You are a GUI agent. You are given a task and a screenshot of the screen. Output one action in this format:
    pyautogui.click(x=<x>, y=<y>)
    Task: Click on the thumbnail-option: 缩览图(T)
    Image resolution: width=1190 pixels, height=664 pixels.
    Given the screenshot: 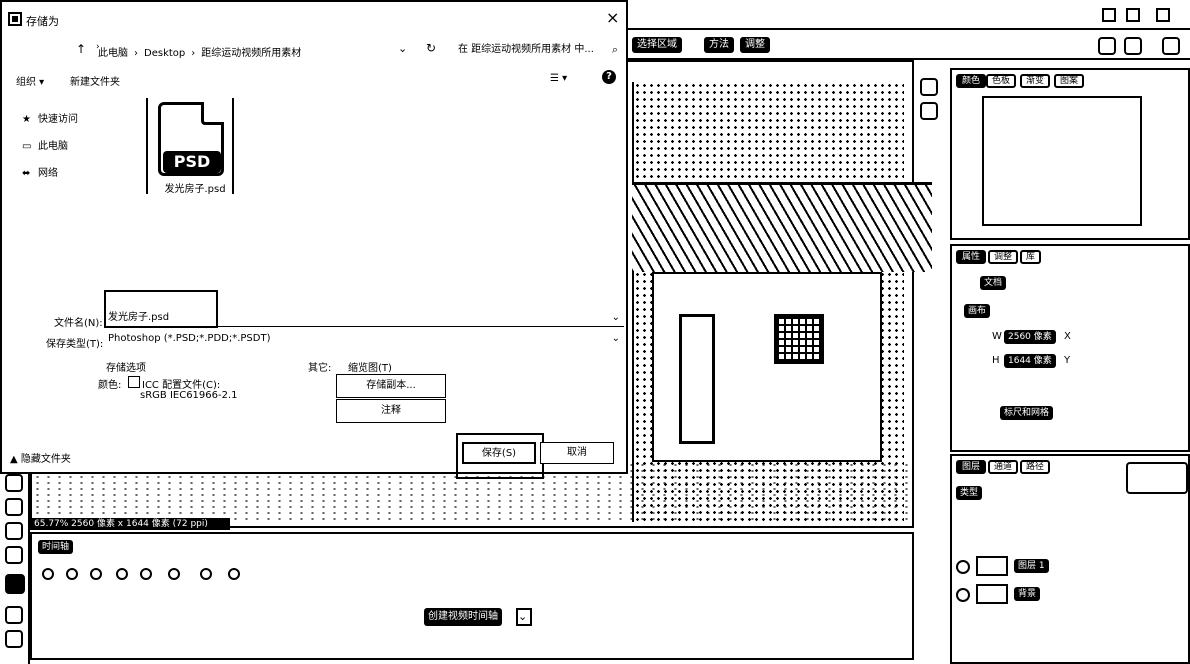 What is the action you would take?
    pyautogui.click(x=370, y=366)
    